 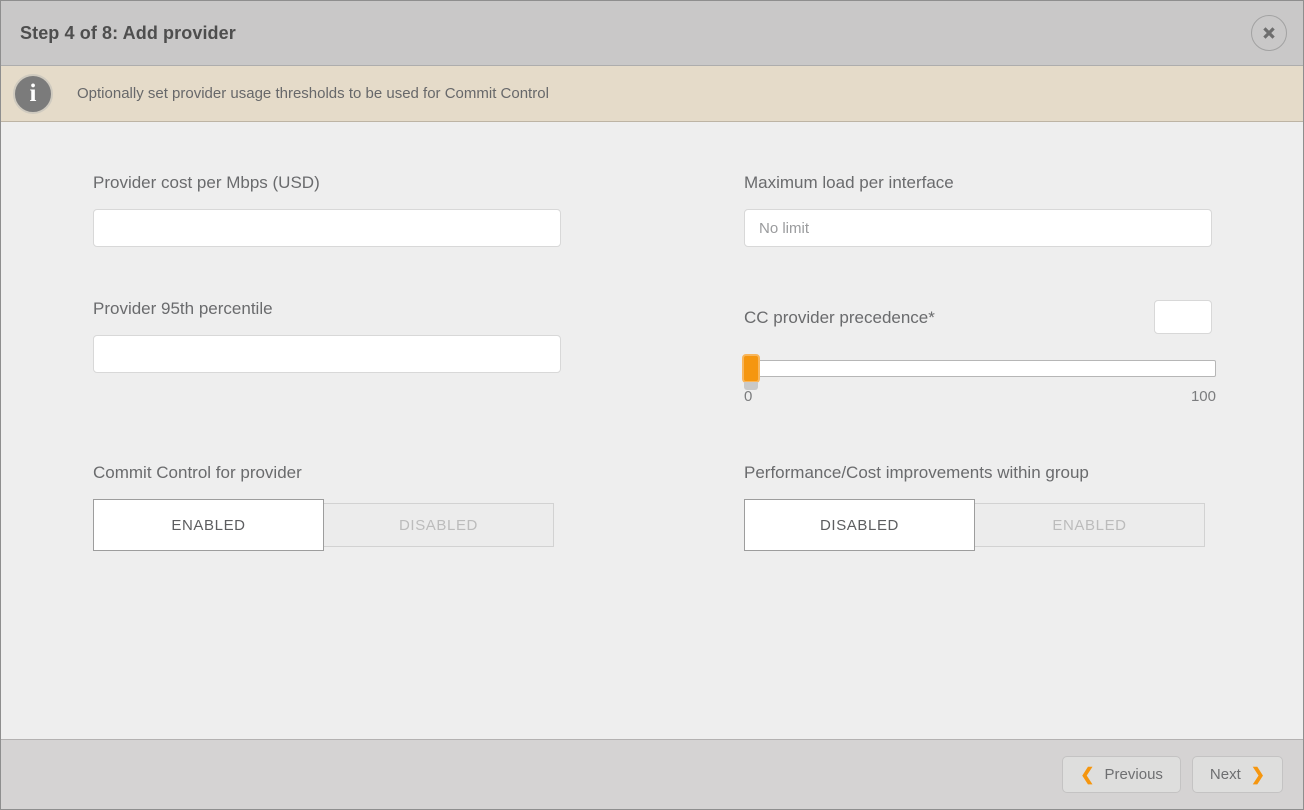 What do you see at coordinates (1257, 774) in the screenshot?
I see `chevron-right-icon: ❯` at bounding box center [1257, 774].